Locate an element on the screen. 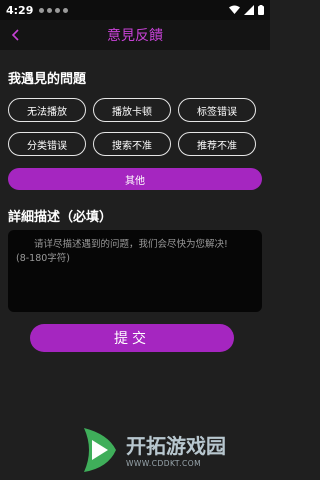  tag-search-inaccurate: 搜索不准 is located at coordinates (132, 144).